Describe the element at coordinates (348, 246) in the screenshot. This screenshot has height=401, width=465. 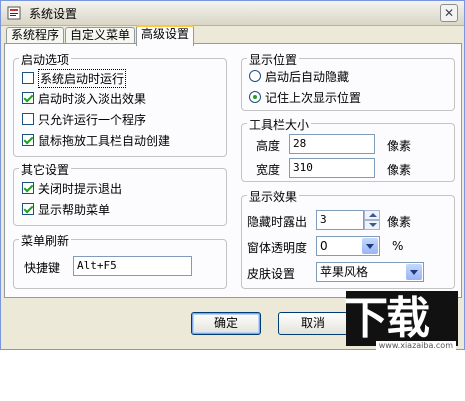
I see `opacity-select: 0` at that location.